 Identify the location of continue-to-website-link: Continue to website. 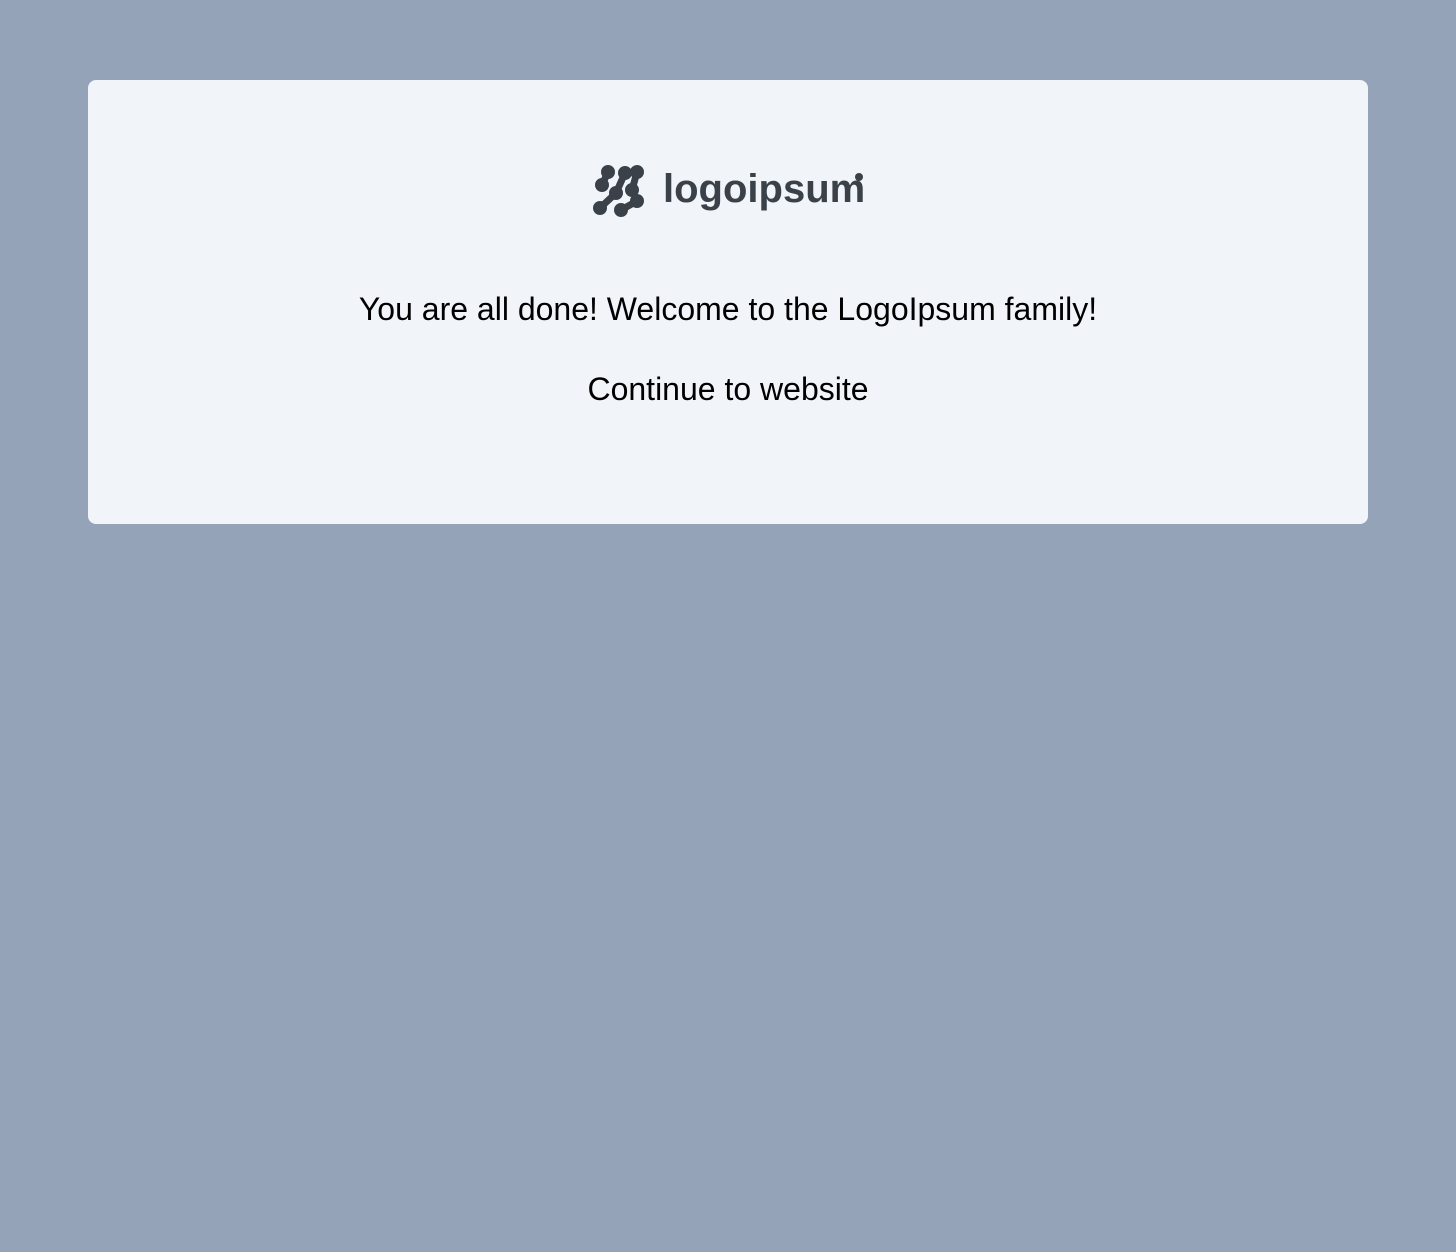
(728, 389).